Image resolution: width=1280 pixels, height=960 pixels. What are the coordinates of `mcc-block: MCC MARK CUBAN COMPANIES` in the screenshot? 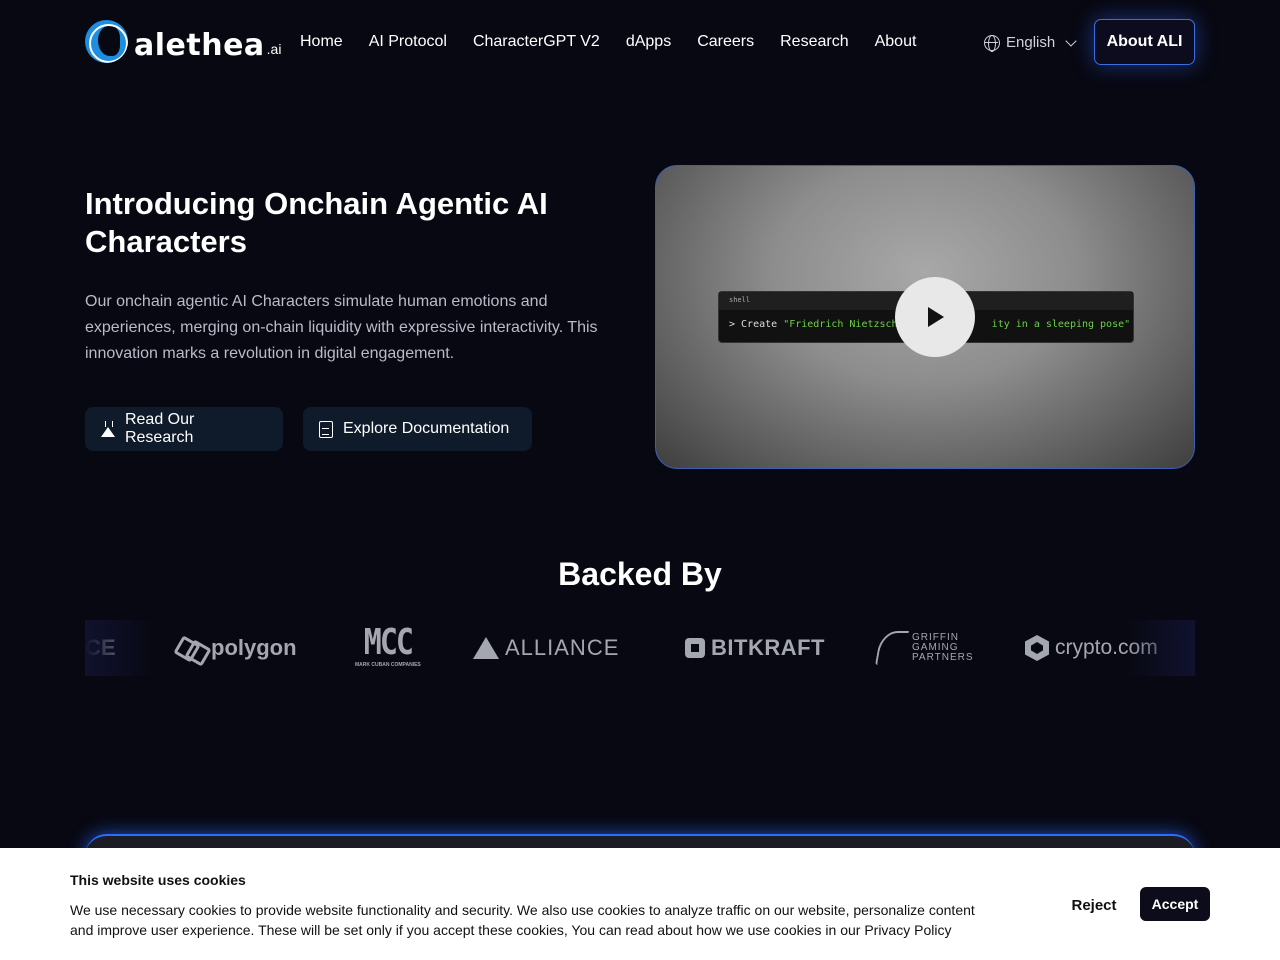 It's located at (388, 644).